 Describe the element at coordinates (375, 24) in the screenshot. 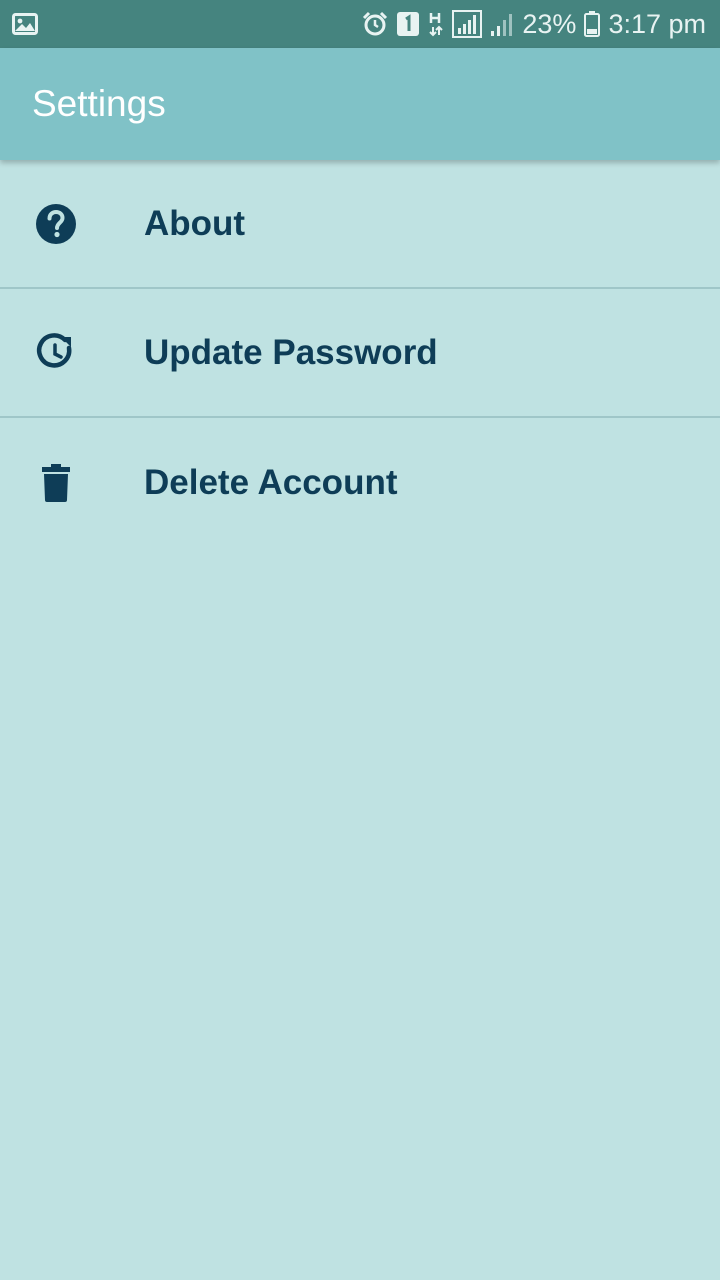

I see `alarm-icon` at that location.